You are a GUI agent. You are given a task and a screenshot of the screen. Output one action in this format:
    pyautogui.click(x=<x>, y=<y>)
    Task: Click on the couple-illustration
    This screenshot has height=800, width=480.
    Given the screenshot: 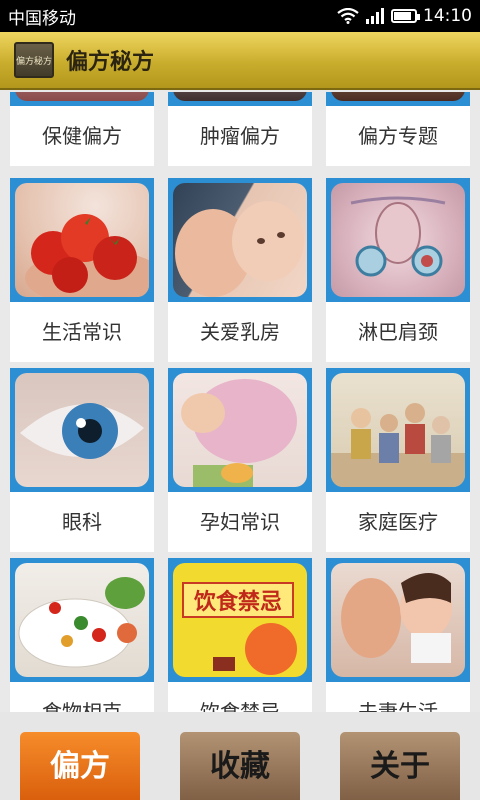 What is the action you would take?
    pyautogui.click(x=396, y=618)
    